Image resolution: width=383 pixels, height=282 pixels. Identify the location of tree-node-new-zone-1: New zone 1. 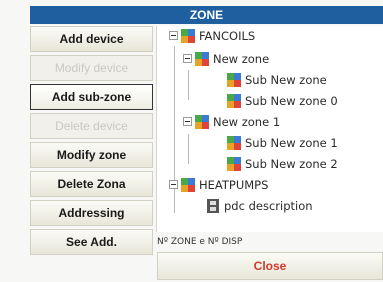
(231, 122).